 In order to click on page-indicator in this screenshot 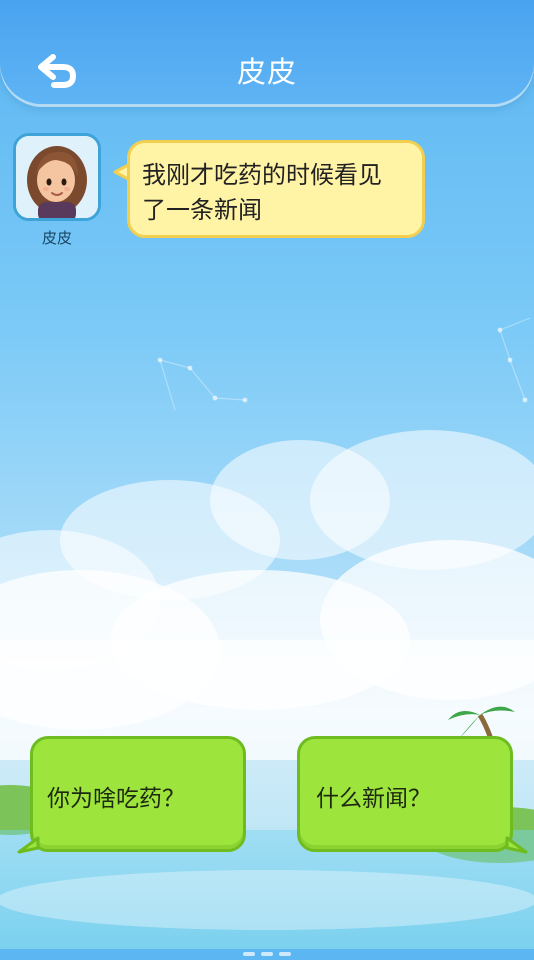, I will do `click(267, 950)`.